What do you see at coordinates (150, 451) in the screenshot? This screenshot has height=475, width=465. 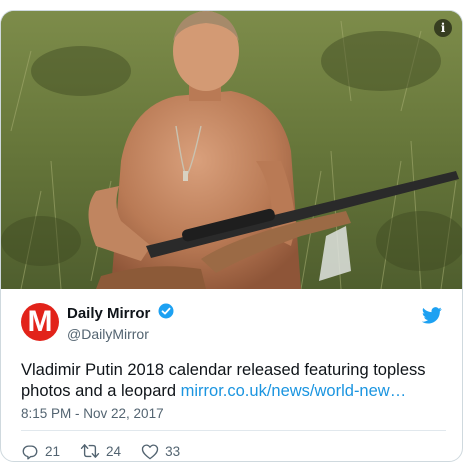 I see `heart-icon` at bounding box center [150, 451].